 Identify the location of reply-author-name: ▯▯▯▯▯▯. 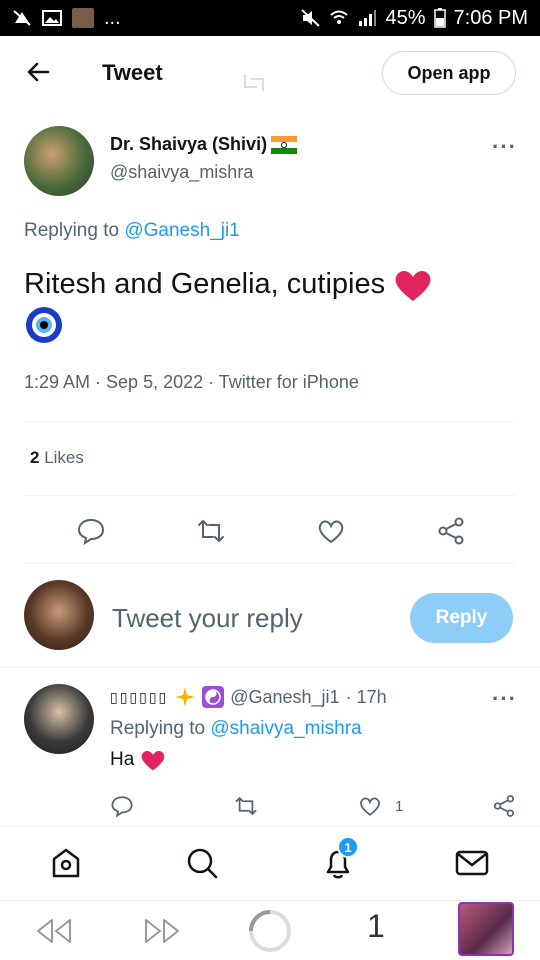
(139, 697).